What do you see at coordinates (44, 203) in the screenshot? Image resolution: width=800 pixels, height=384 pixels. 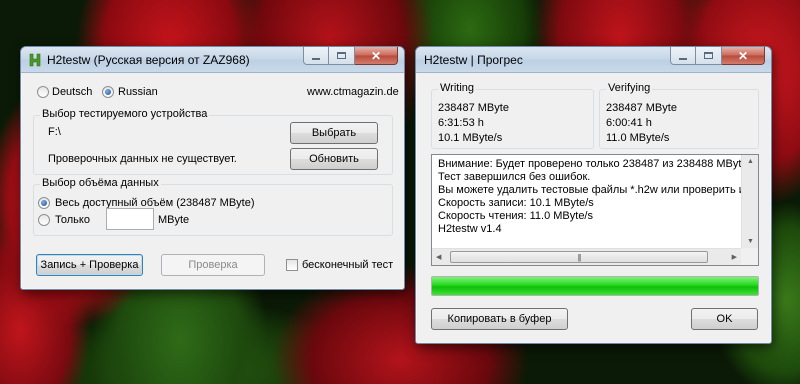 I see `radio-all-space` at bounding box center [44, 203].